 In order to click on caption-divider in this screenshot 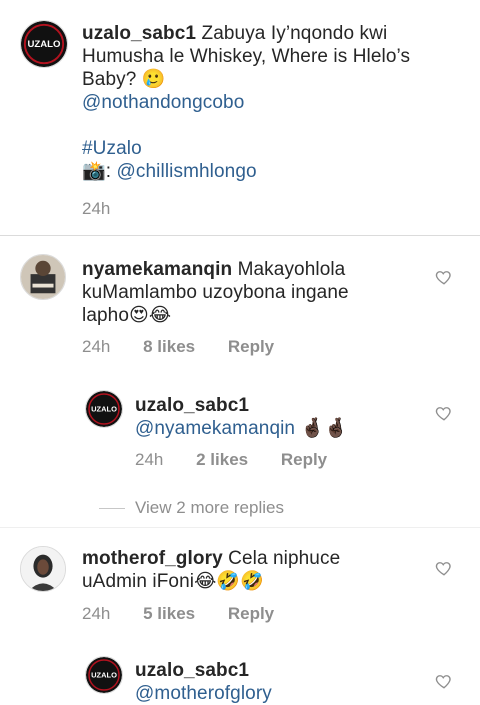, I will do `click(240, 235)`.